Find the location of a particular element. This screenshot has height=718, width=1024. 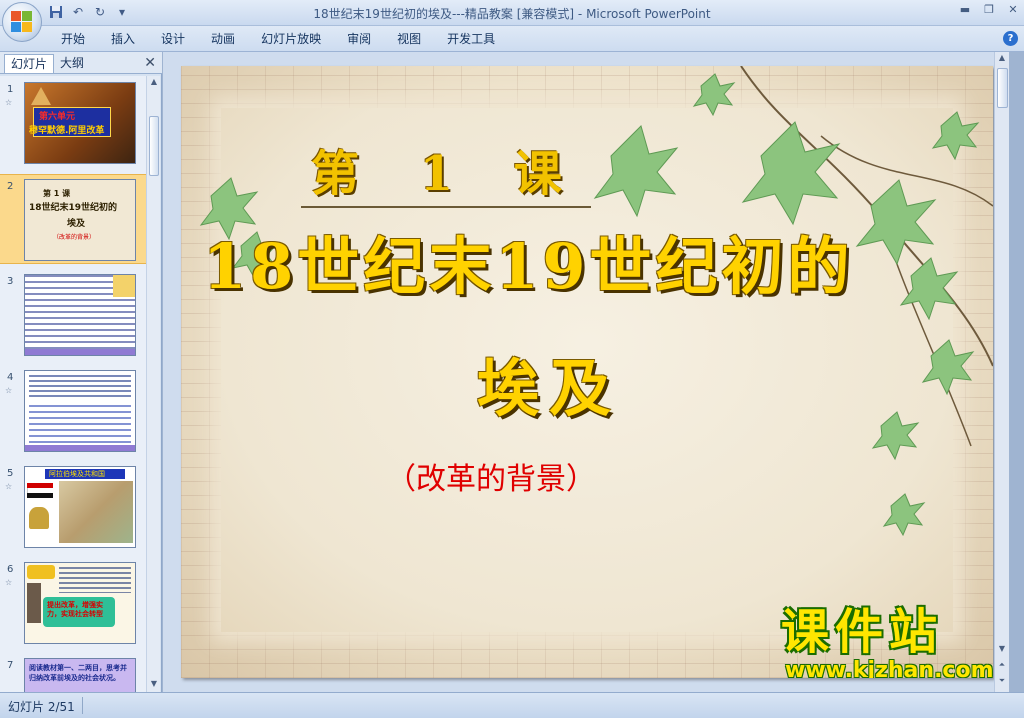

slide-thumbnail-4: 4 ☆ is located at coordinates (73, 411).